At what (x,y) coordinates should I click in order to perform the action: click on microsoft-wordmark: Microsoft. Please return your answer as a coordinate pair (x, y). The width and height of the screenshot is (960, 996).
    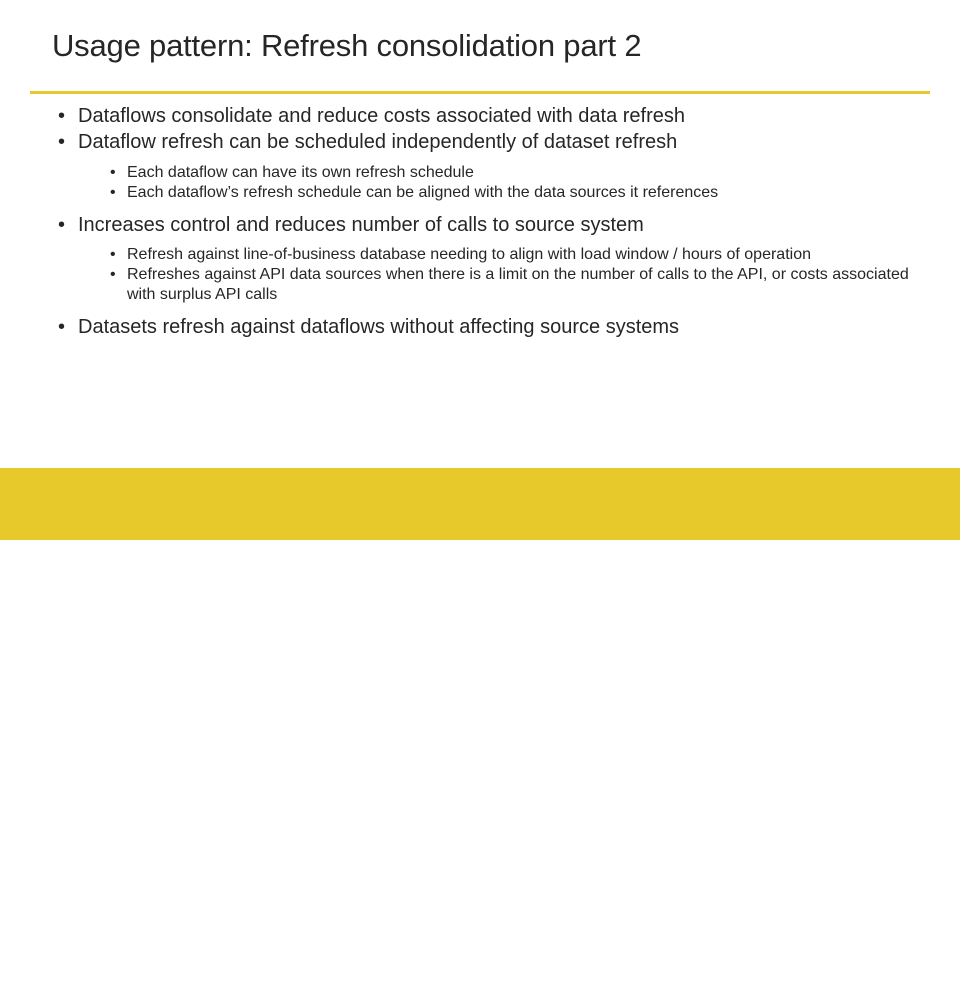
    Looking at the image, I should click on (139, 968).